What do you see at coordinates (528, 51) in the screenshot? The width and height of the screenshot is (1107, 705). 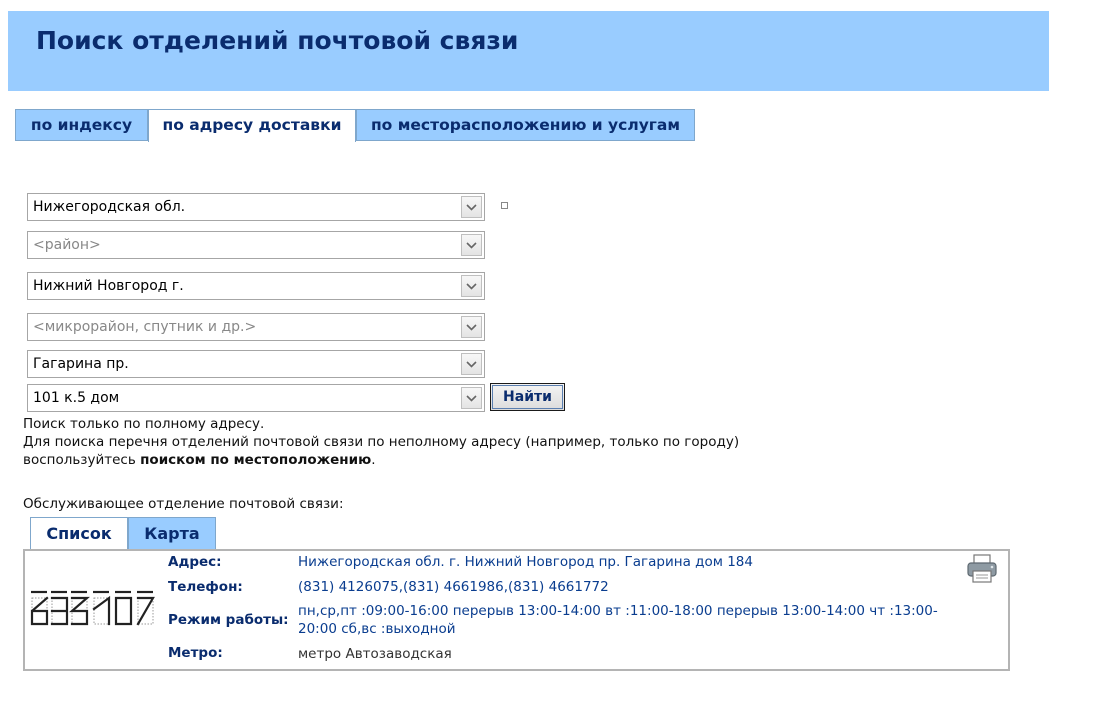 I see `page-header: Поиск отделений почтовой связи` at bounding box center [528, 51].